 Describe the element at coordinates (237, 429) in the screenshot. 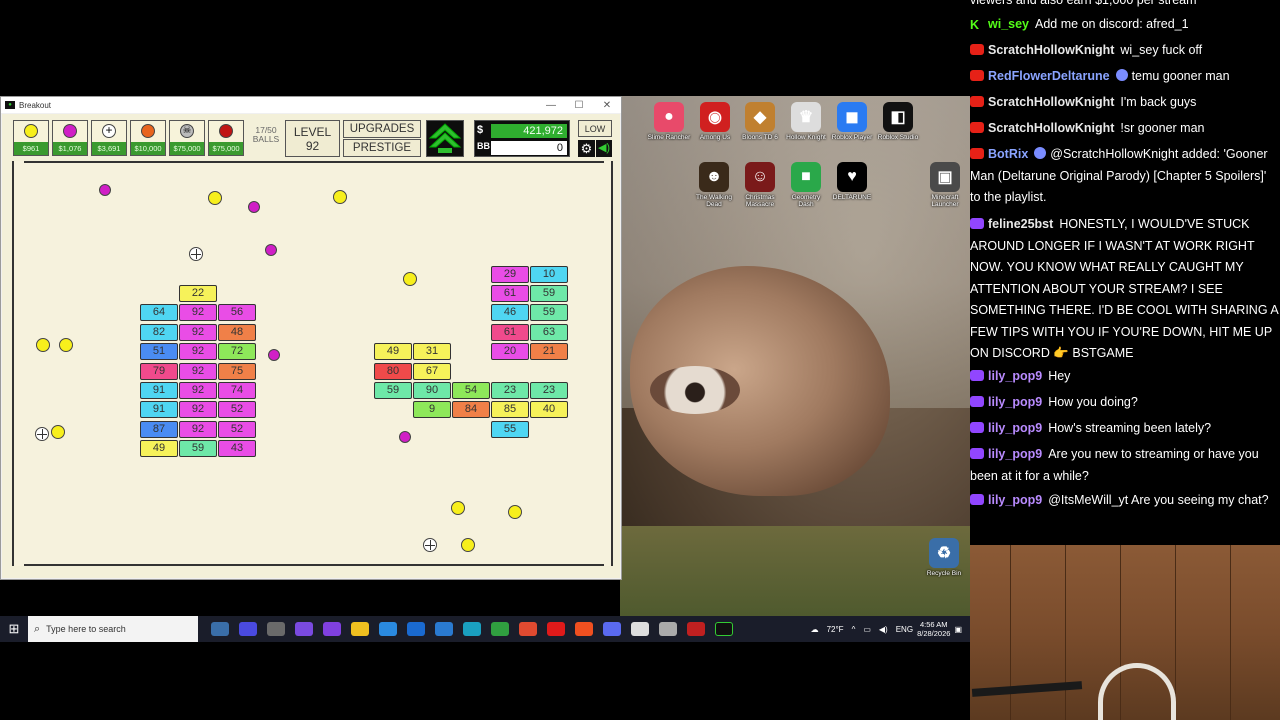

I see `brick: 52` at that location.